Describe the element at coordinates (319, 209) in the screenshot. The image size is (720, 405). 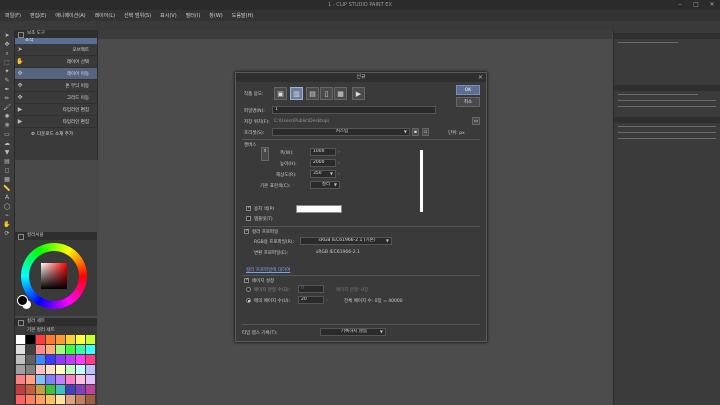
I see `paper-color-swatch` at that location.